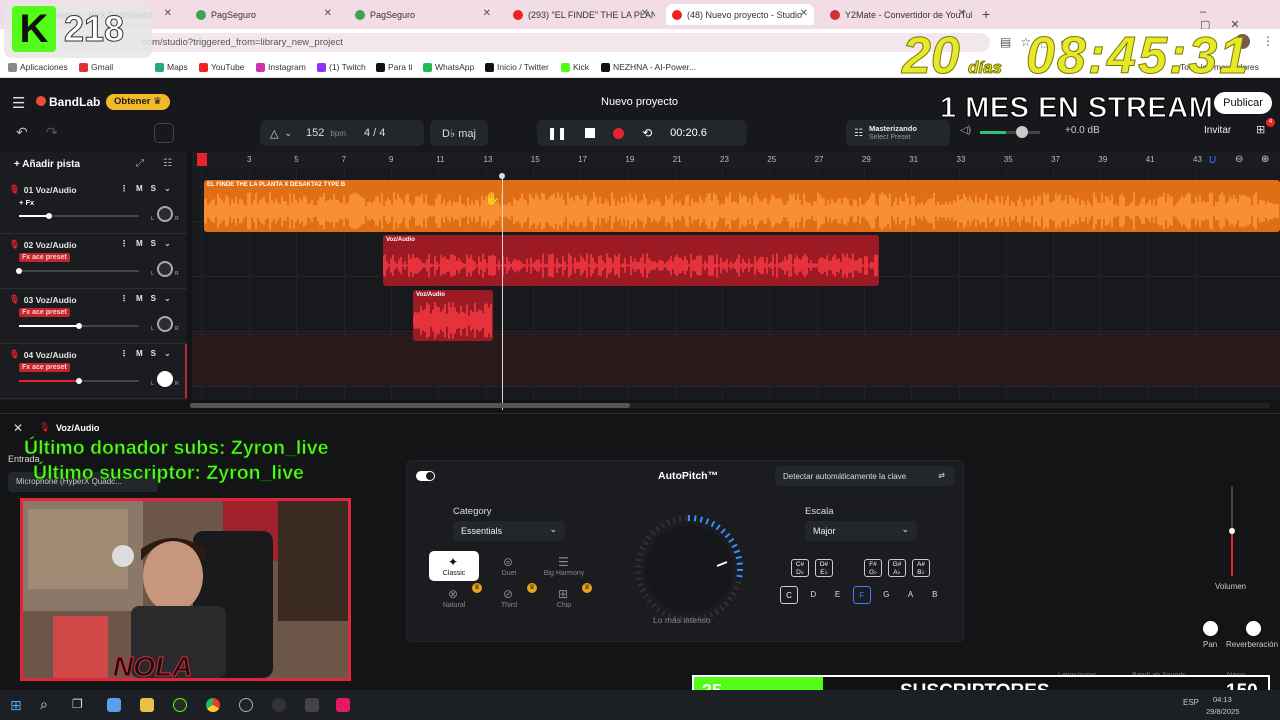 This screenshot has height=720, width=1280. I want to click on browser-tab: Y2Mate - Convertidor de YouTube ✕, so click(898, 14).